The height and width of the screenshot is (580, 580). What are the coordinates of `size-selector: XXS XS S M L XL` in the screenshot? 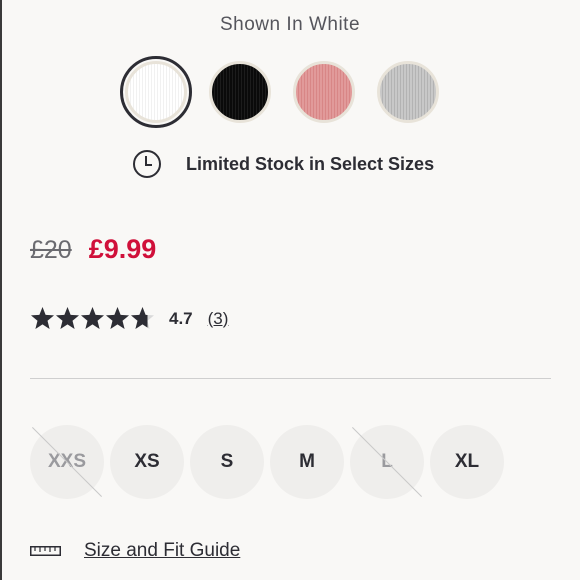 It's located at (270, 462).